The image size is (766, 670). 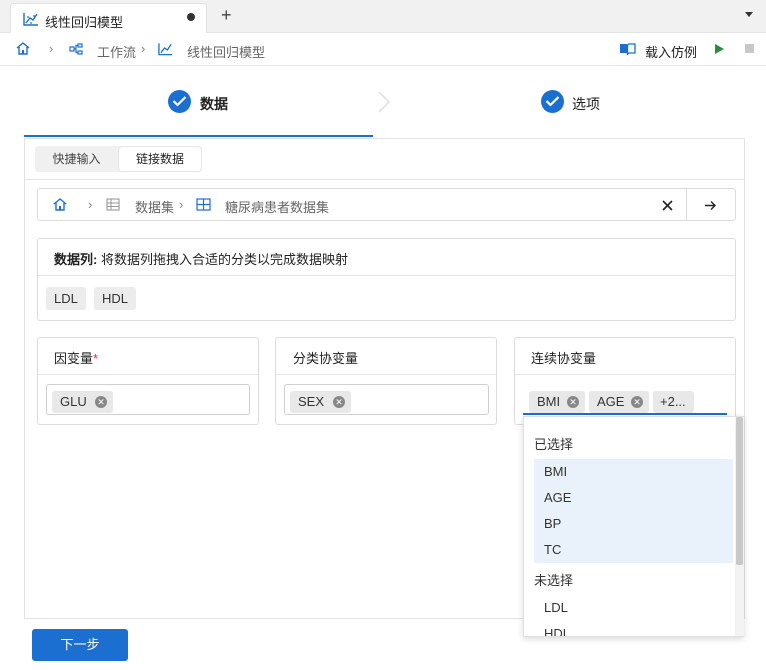 I want to click on next-step-button: 下一步, so click(x=80, y=645).